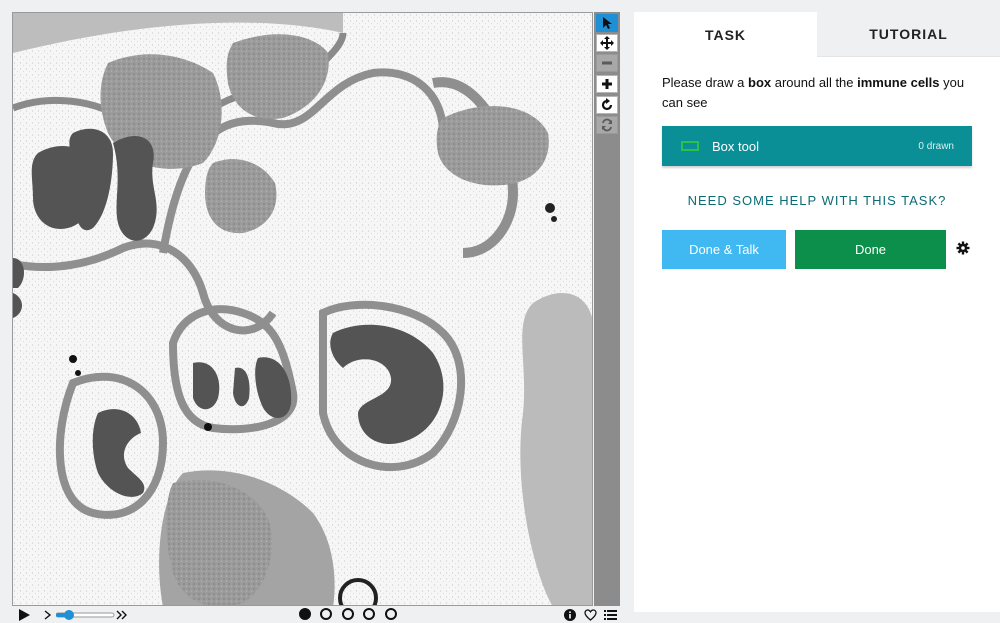  Describe the element at coordinates (760, 82) in the screenshot. I see `instruction-bold-box: box` at that location.